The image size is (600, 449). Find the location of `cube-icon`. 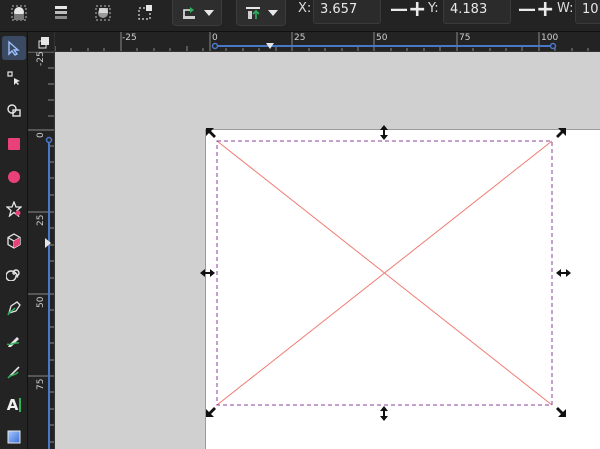

cube-icon is located at coordinates (14, 241).